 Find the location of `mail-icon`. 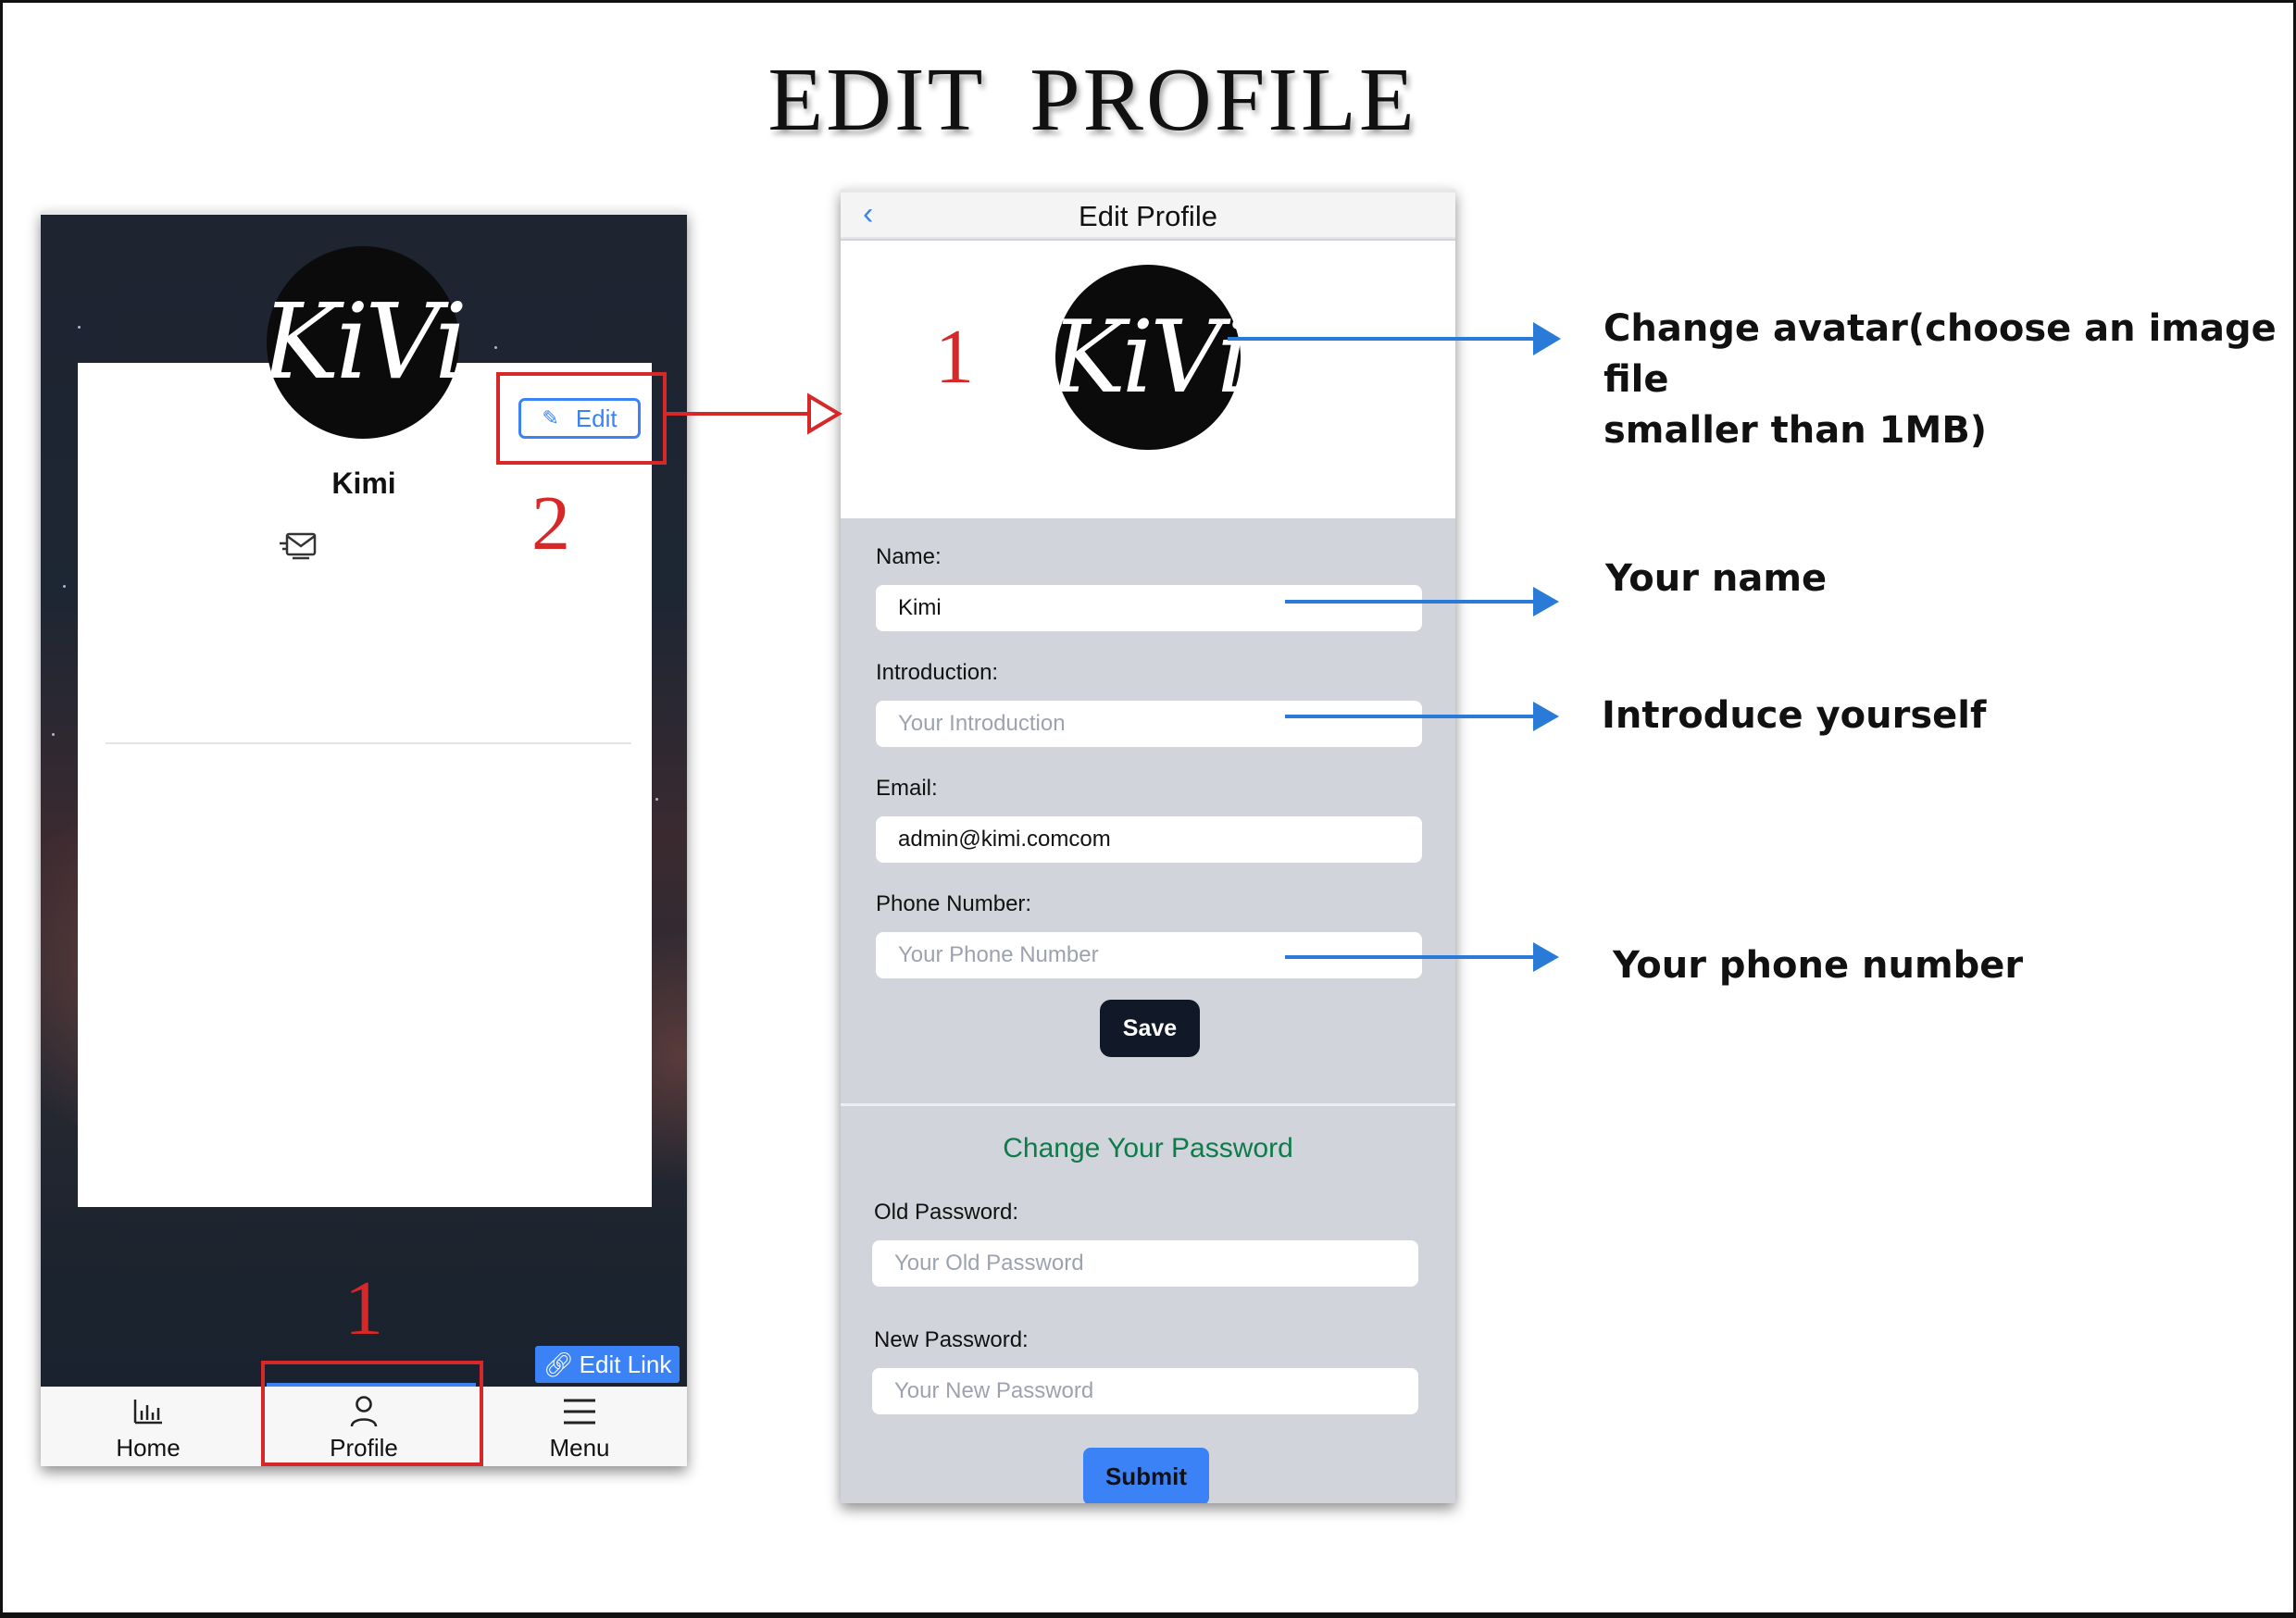

mail-icon is located at coordinates (299, 546).